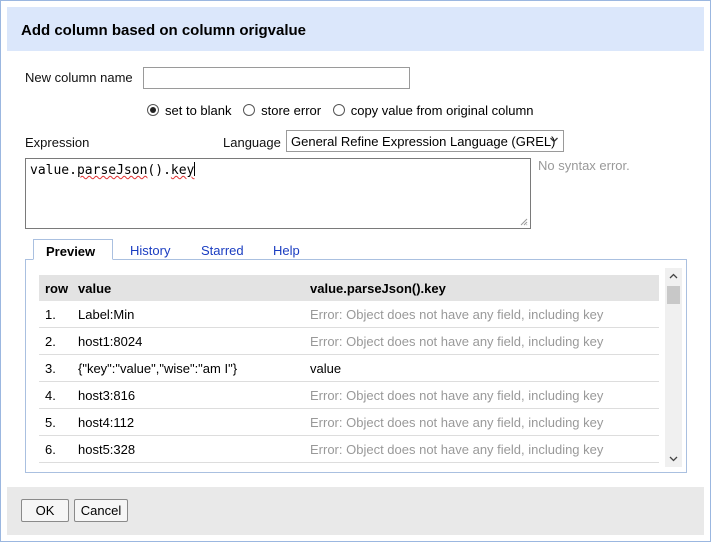 This screenshot has width=711, height=542. What do you see at coordinates (286, 249) in the screenshot?
I see `tab-help: Help` at bounding box center [286, 249].